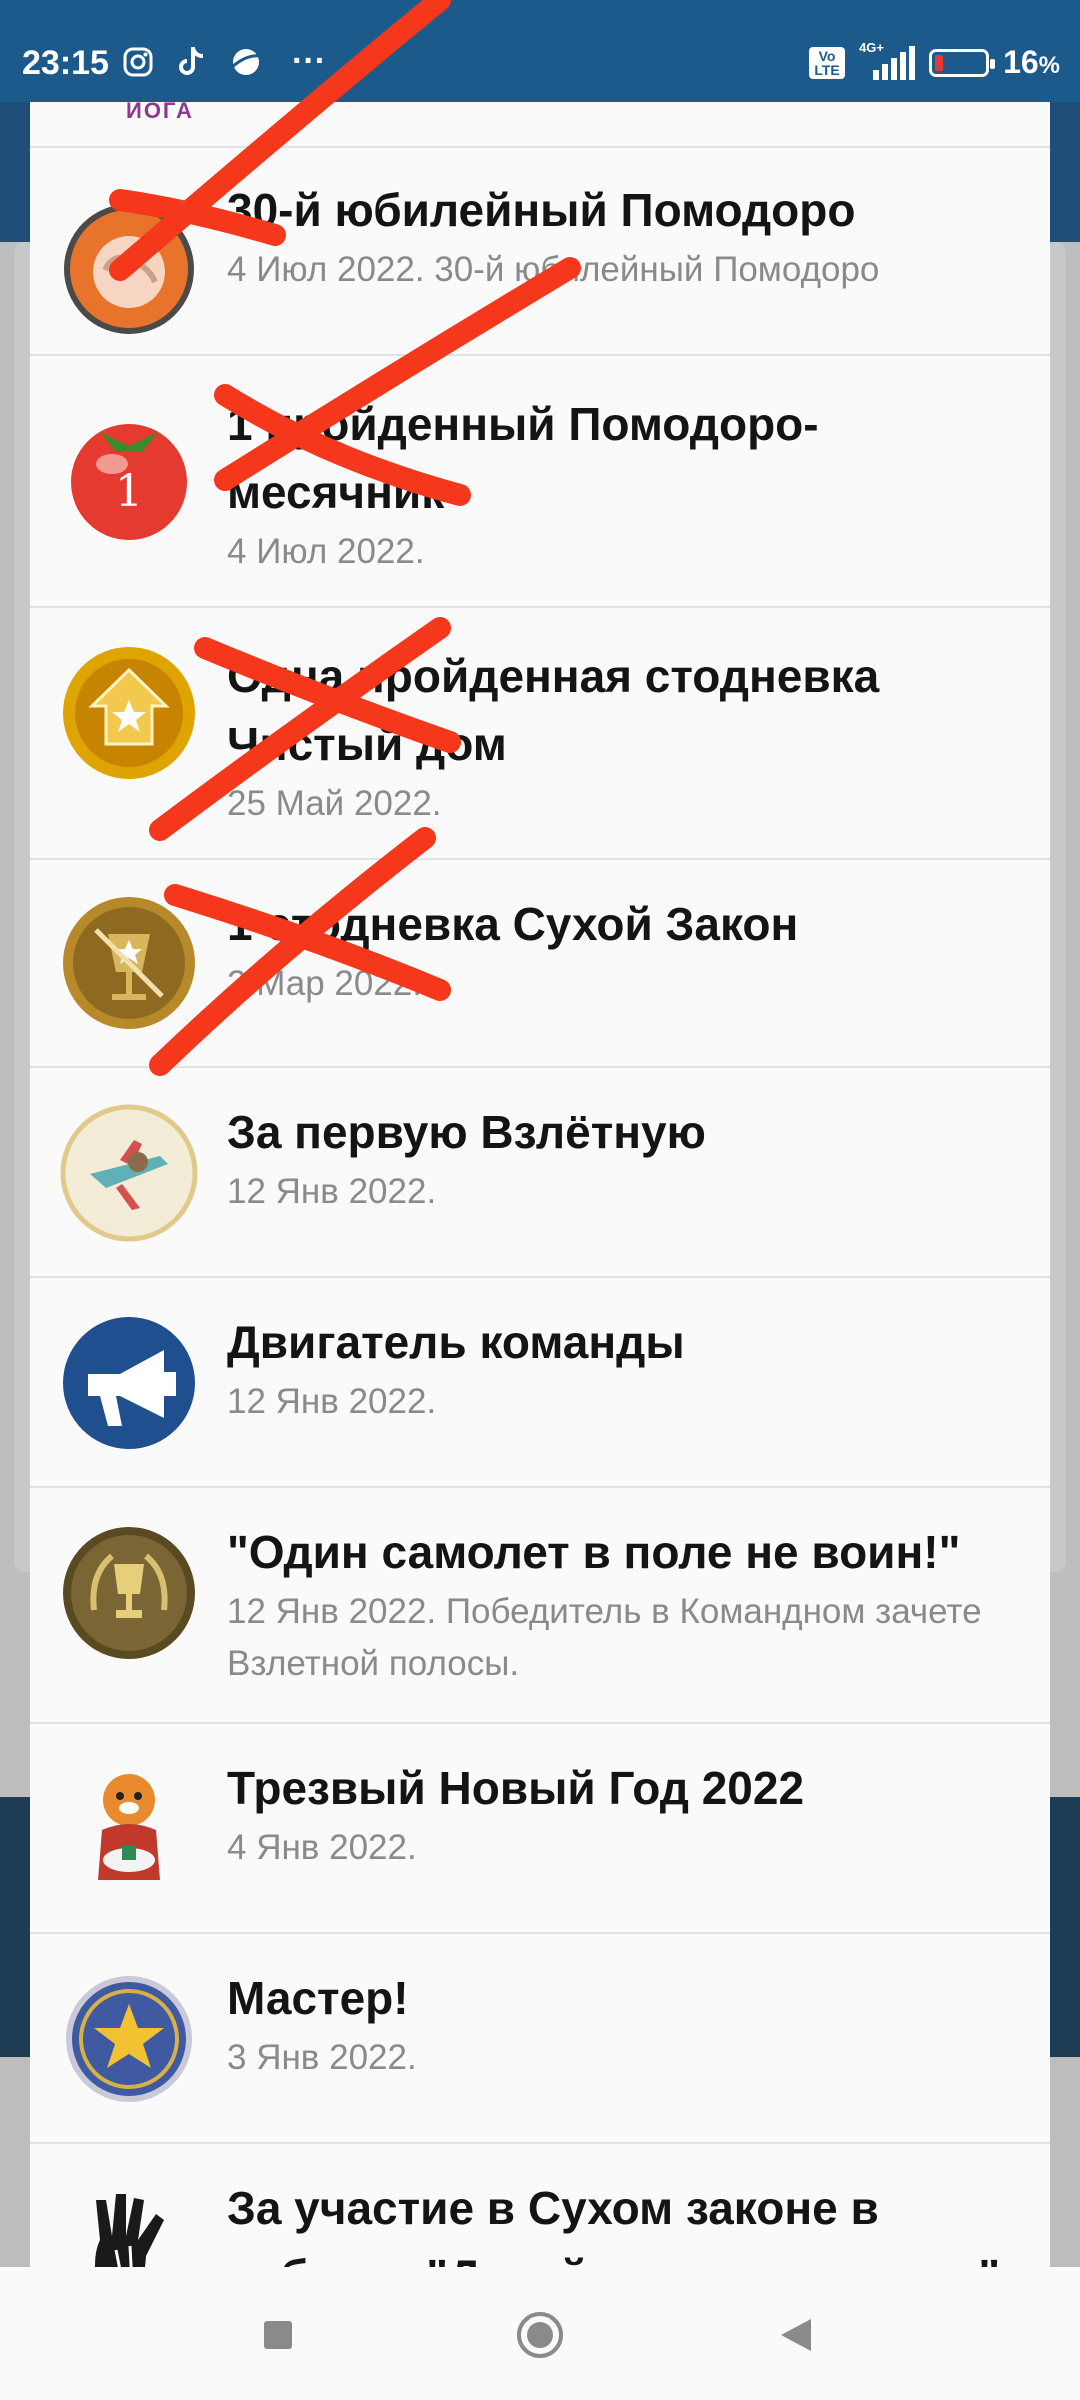 The image size is (1080, 2400). What do you see at coordinates (278, 2335) in the screenshot?
I see `recents-square-icon` at bounding box center [278, 2335].